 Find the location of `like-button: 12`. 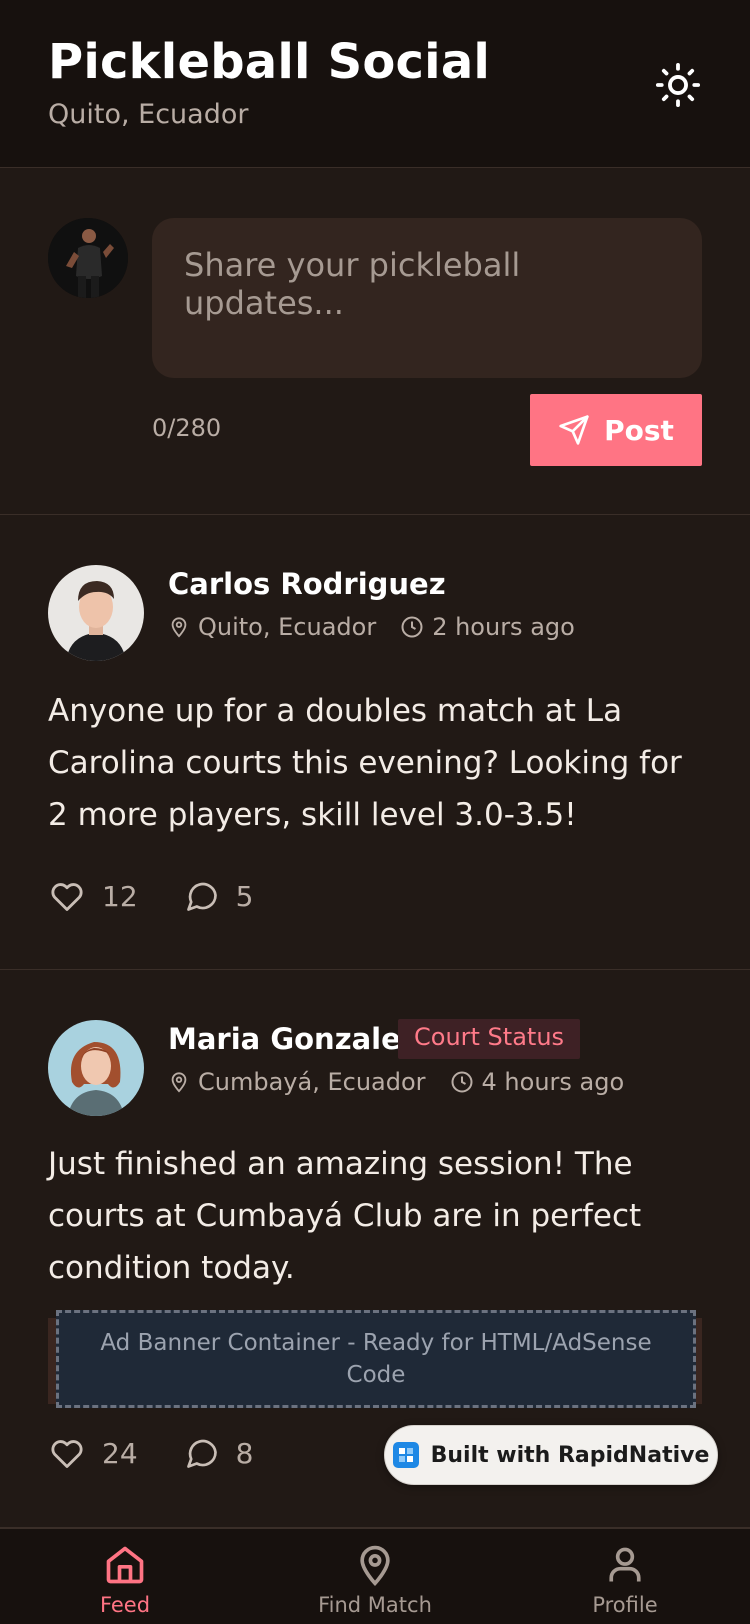

like-button: 12 is located at coordinates (93, 896).